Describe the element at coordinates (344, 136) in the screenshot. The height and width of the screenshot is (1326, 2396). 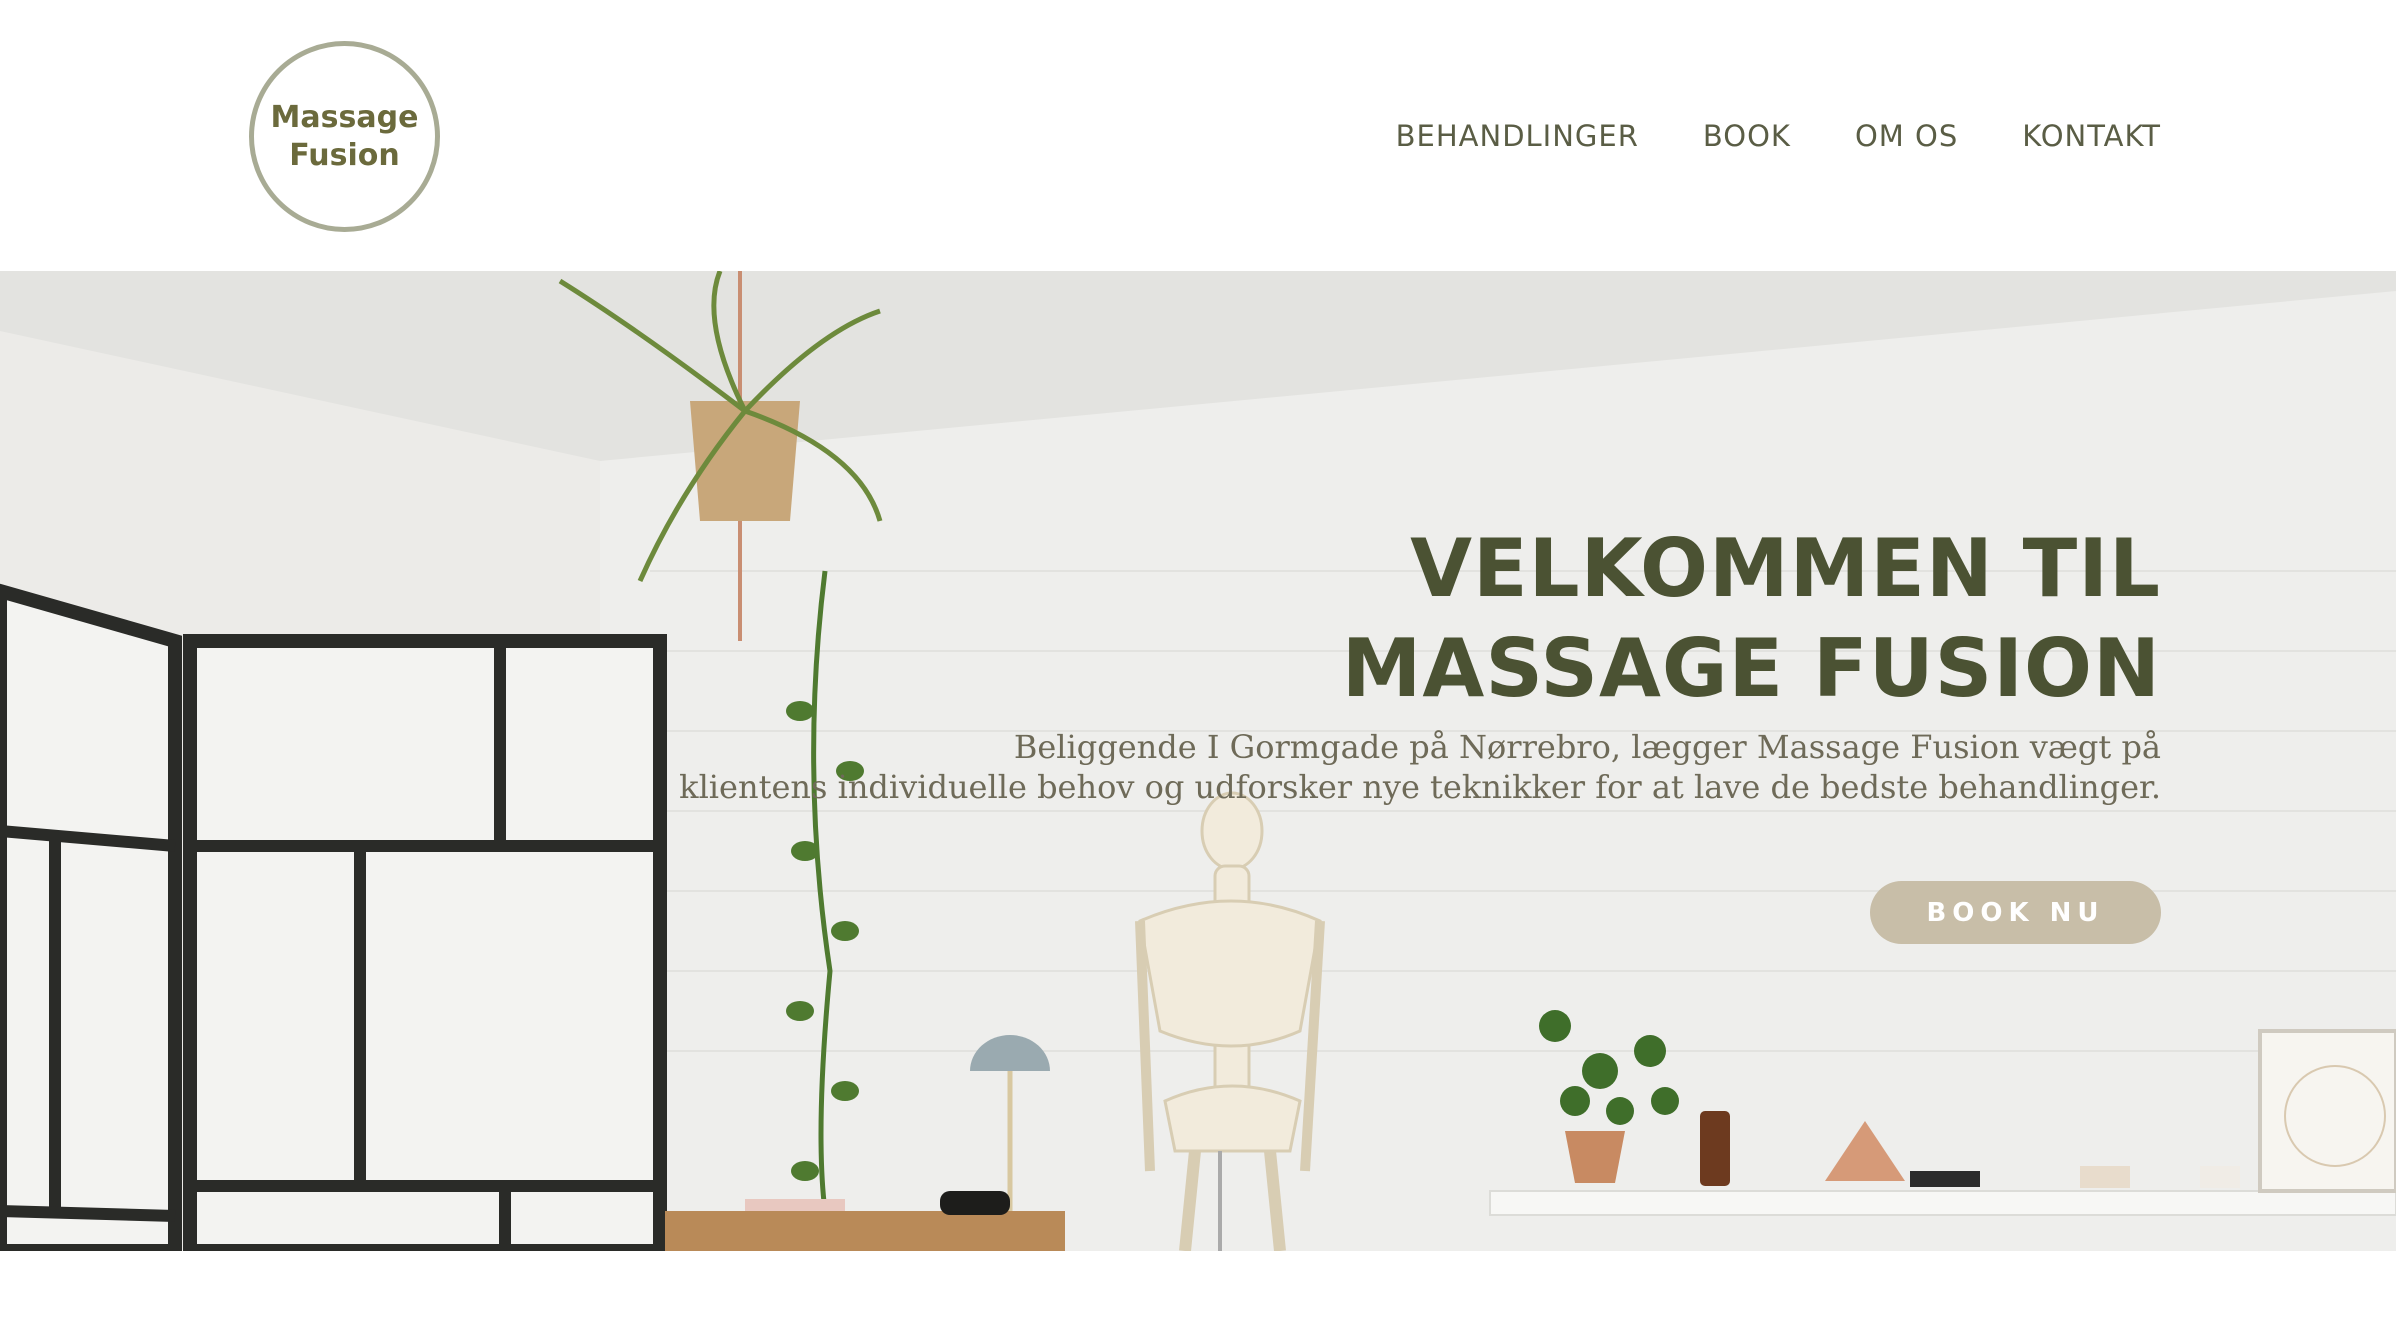
I see `logo: Massage Fusion` at that location.